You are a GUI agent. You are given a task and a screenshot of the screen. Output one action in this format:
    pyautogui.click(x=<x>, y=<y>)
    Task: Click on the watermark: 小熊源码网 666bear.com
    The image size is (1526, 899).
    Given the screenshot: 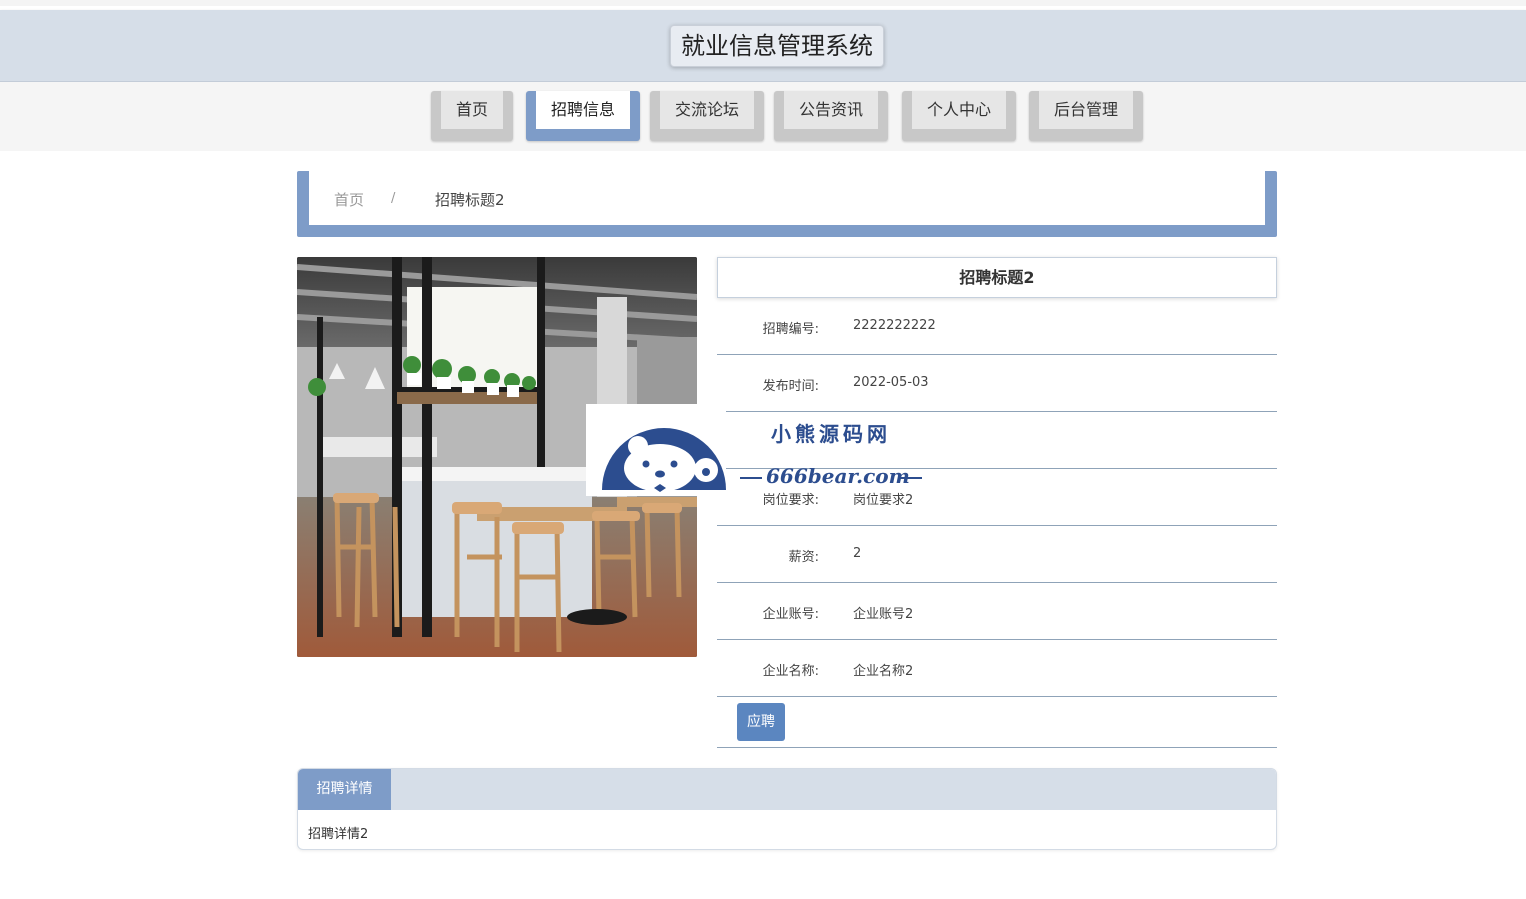 What is the action you would take?
    pyautogui.click(x=762, y=450)
    